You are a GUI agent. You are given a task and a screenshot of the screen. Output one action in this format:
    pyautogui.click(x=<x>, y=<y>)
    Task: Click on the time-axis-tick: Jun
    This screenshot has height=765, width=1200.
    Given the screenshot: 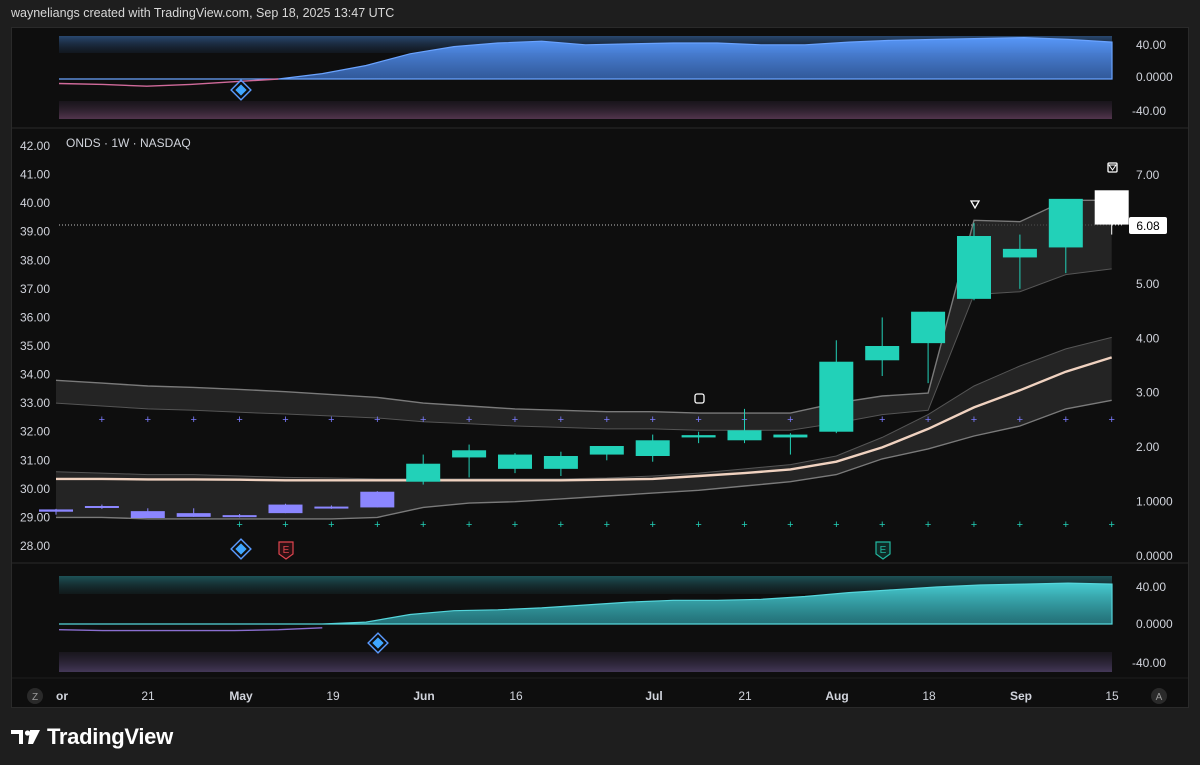 What is the action you would take?
    pyautogui.click(x=423, y=696)
    